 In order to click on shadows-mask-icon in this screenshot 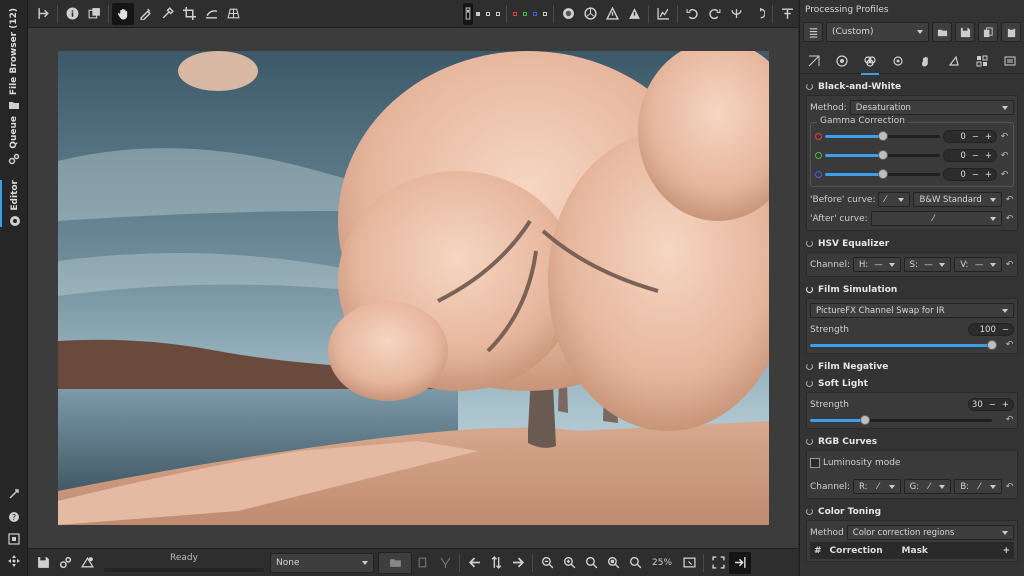, I will do `click(590, 14)`.